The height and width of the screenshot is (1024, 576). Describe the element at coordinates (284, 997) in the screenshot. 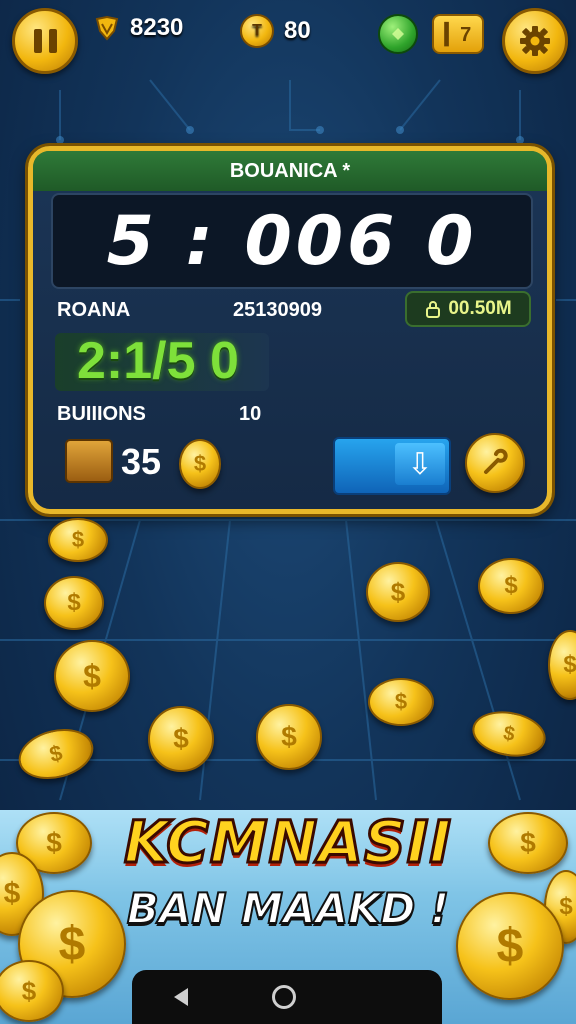

I see `home-icon` at that location.